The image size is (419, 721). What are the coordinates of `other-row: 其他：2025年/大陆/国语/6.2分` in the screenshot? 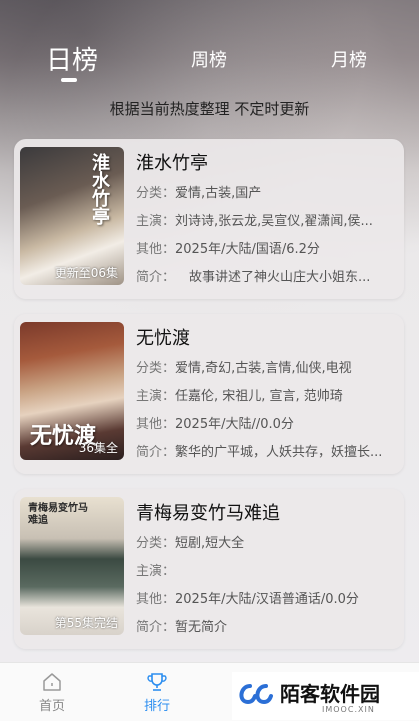 It's located at (228, 249).